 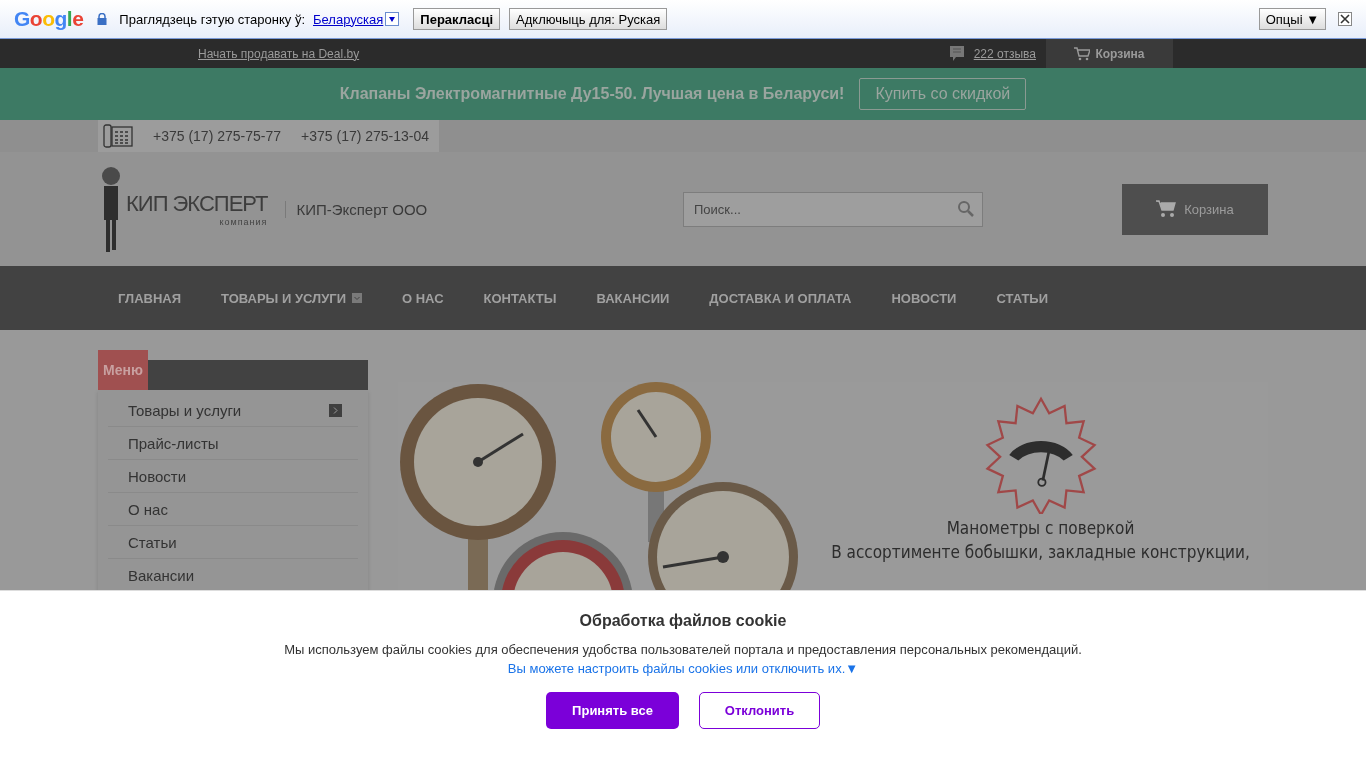 What do you see at coordinates (1040, 552) in the screenshot?
I see `hero-subtitle: В ассортименте бобышки, закладные конструкции,` at bounding box center [1040, 552].